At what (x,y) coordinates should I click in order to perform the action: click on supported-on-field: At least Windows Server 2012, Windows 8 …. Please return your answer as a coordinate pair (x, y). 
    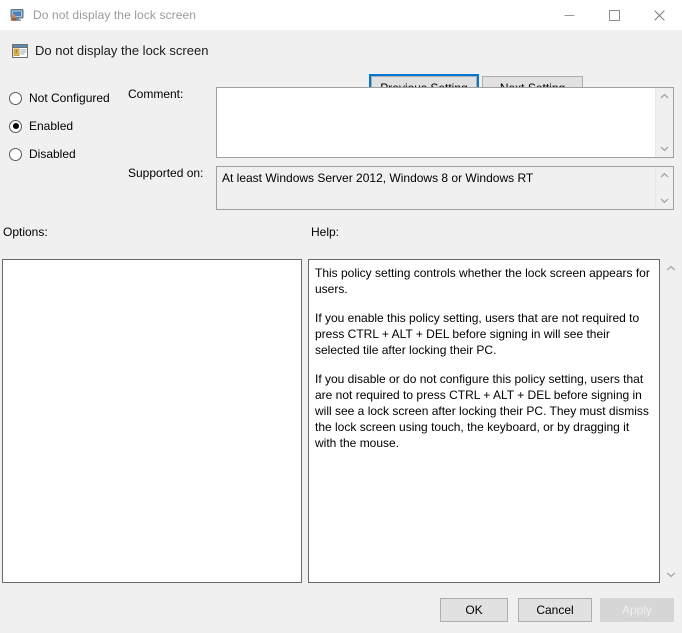
    Looking at the image, I should click on (445, 188).